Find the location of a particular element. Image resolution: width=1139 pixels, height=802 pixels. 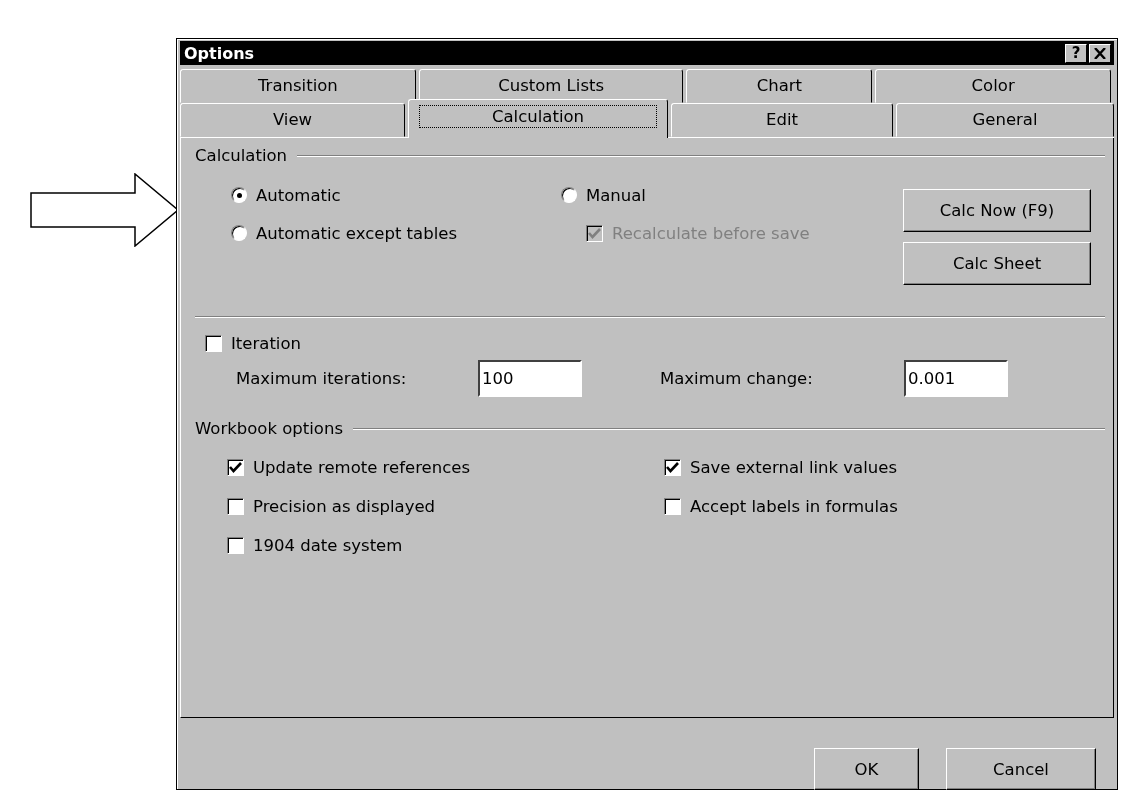

tab: Color is located at coordinates (993, 86).